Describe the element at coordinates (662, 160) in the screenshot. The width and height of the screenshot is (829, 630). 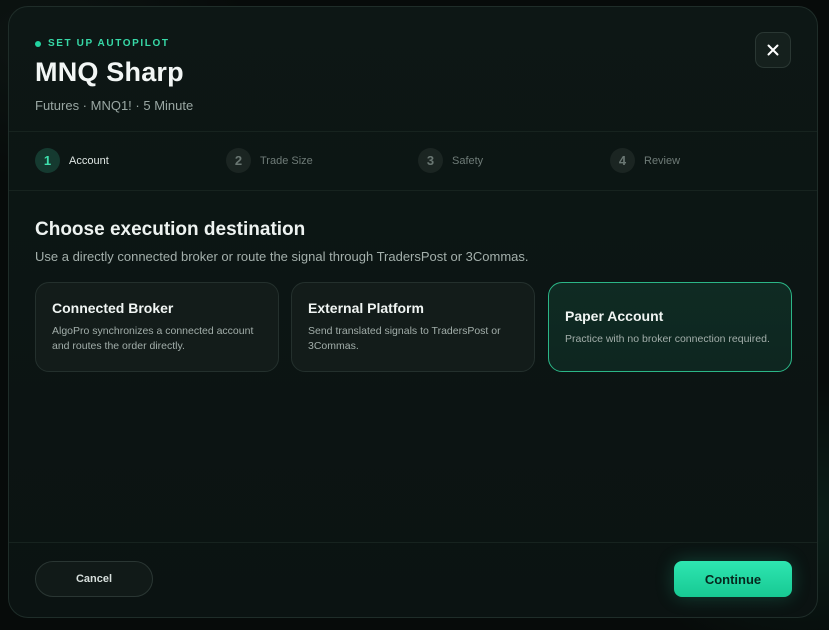
I see `step-label: Review` at that location.